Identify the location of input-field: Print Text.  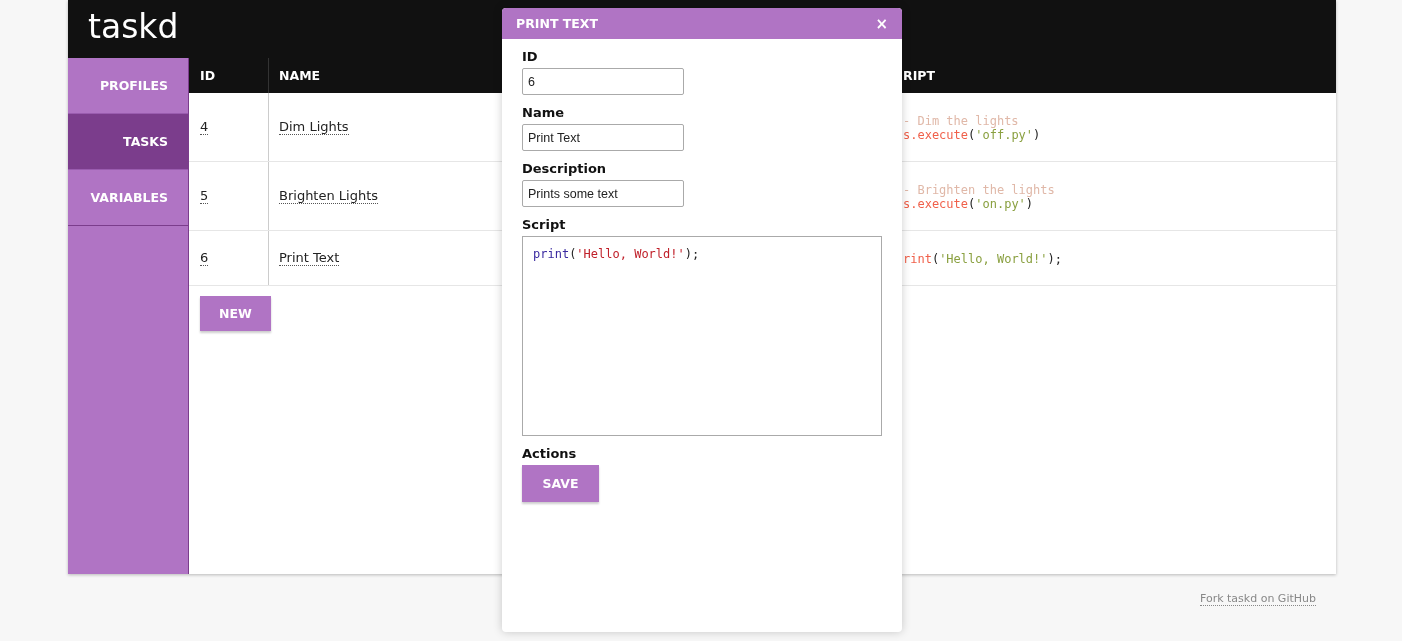
(603, 137).